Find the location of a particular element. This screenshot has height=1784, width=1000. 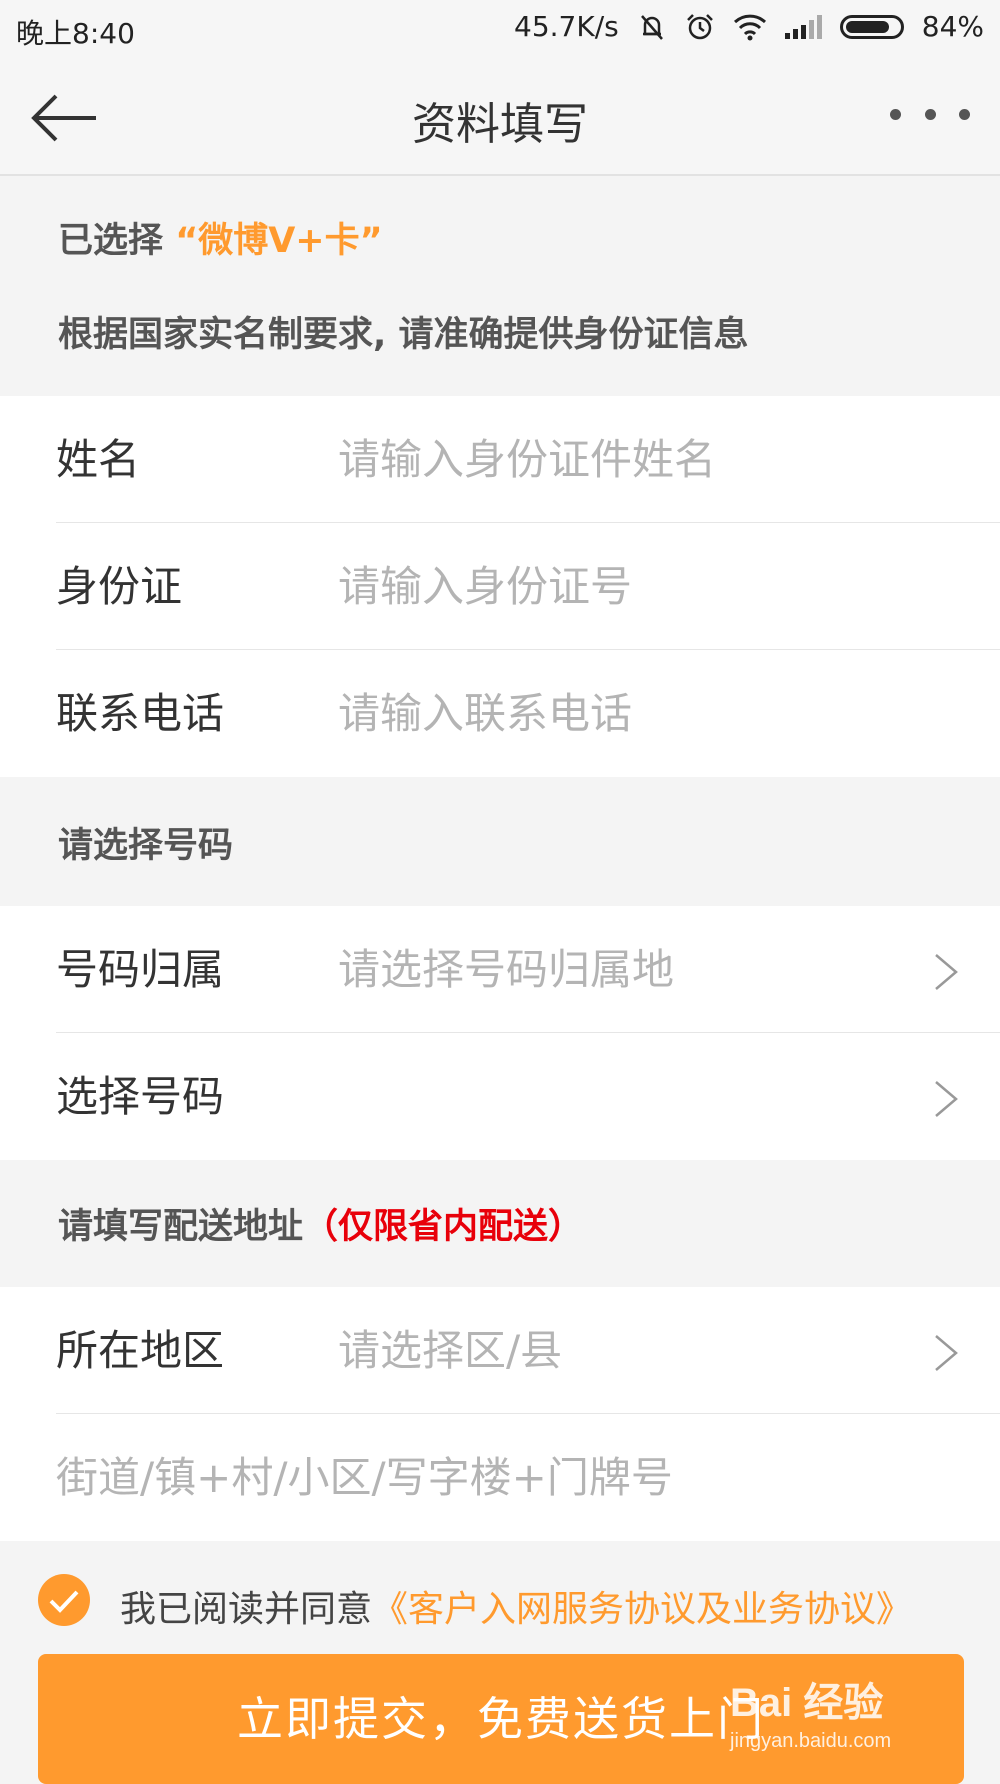

network-speed: 45.7K/s is located at coordinates (566, 26).